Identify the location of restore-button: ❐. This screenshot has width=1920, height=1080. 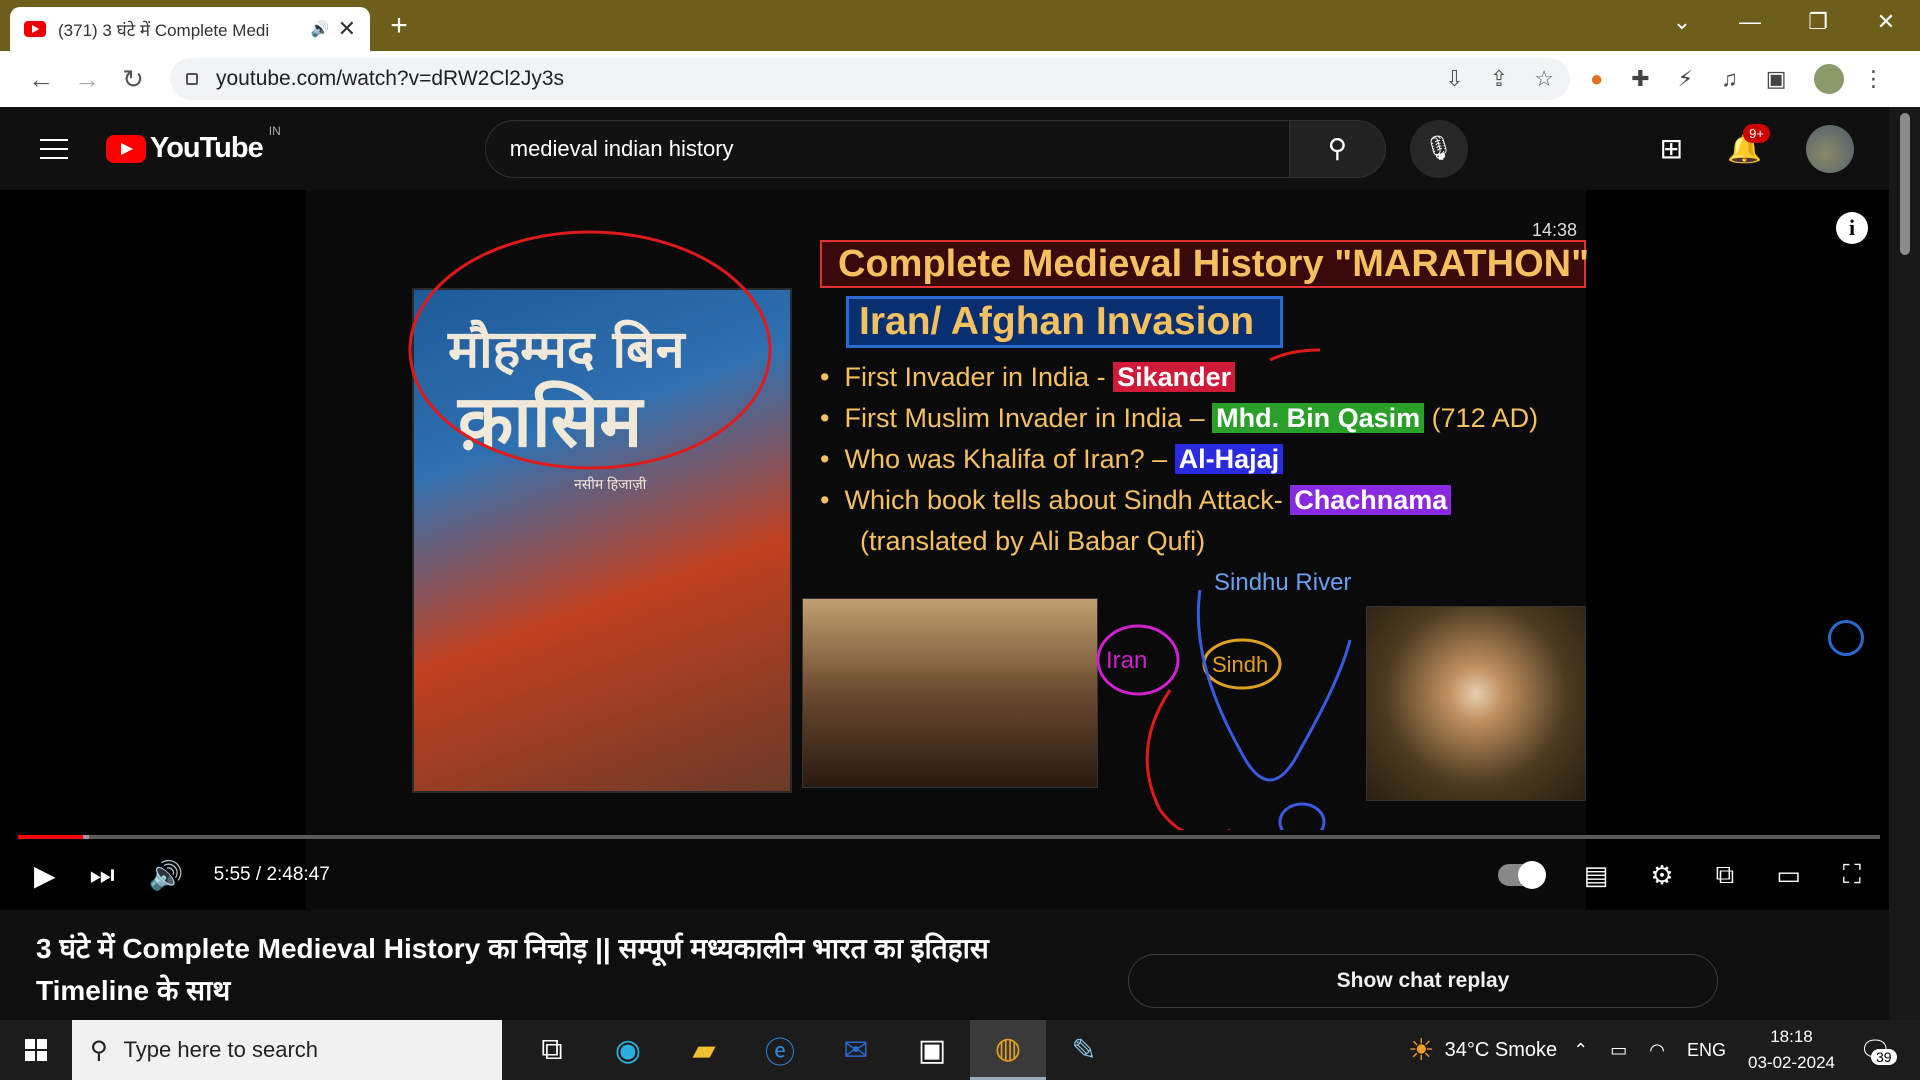
(1818, 22).